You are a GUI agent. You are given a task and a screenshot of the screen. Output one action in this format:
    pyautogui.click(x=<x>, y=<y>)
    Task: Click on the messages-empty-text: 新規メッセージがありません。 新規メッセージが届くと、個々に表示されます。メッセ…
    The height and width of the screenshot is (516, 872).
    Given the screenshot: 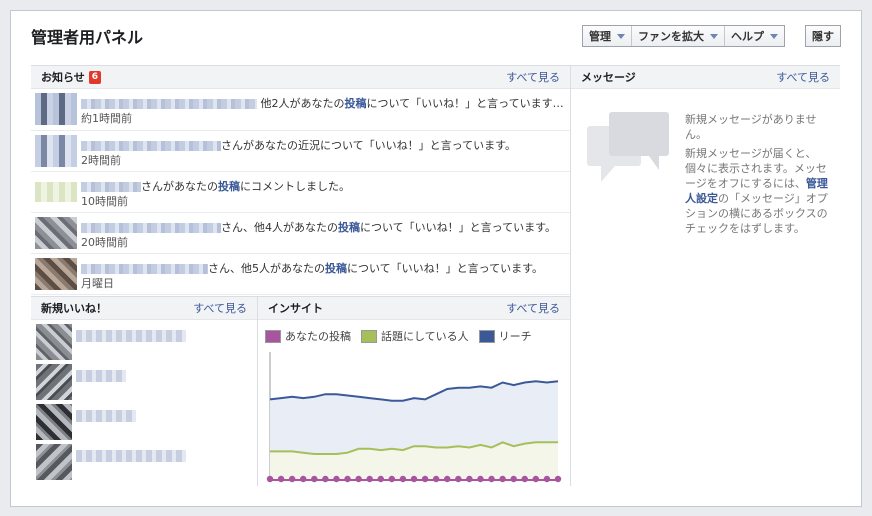 What is the action you would take?
    pyautogui.click(x=760, y=174)
    